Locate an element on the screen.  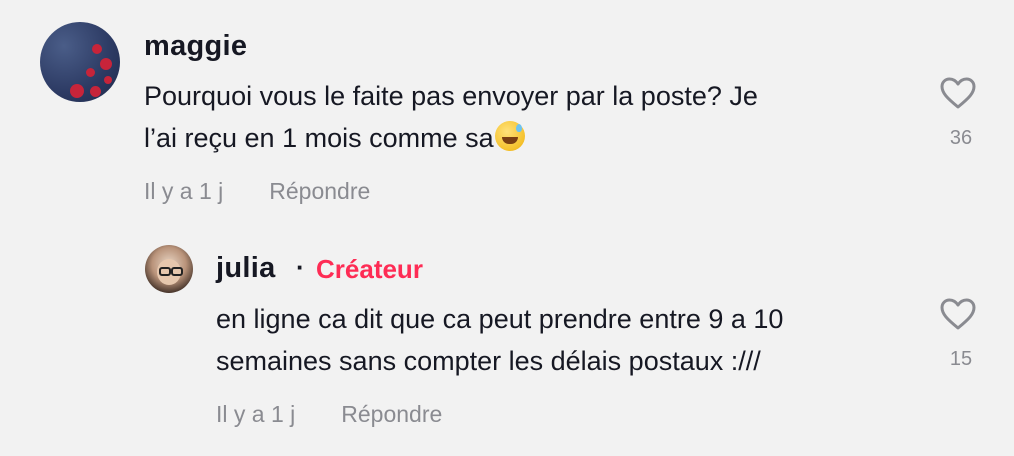
comment-text-line: l’ai reçu en 1 mois comme sa is located at coordinates (504, 138).